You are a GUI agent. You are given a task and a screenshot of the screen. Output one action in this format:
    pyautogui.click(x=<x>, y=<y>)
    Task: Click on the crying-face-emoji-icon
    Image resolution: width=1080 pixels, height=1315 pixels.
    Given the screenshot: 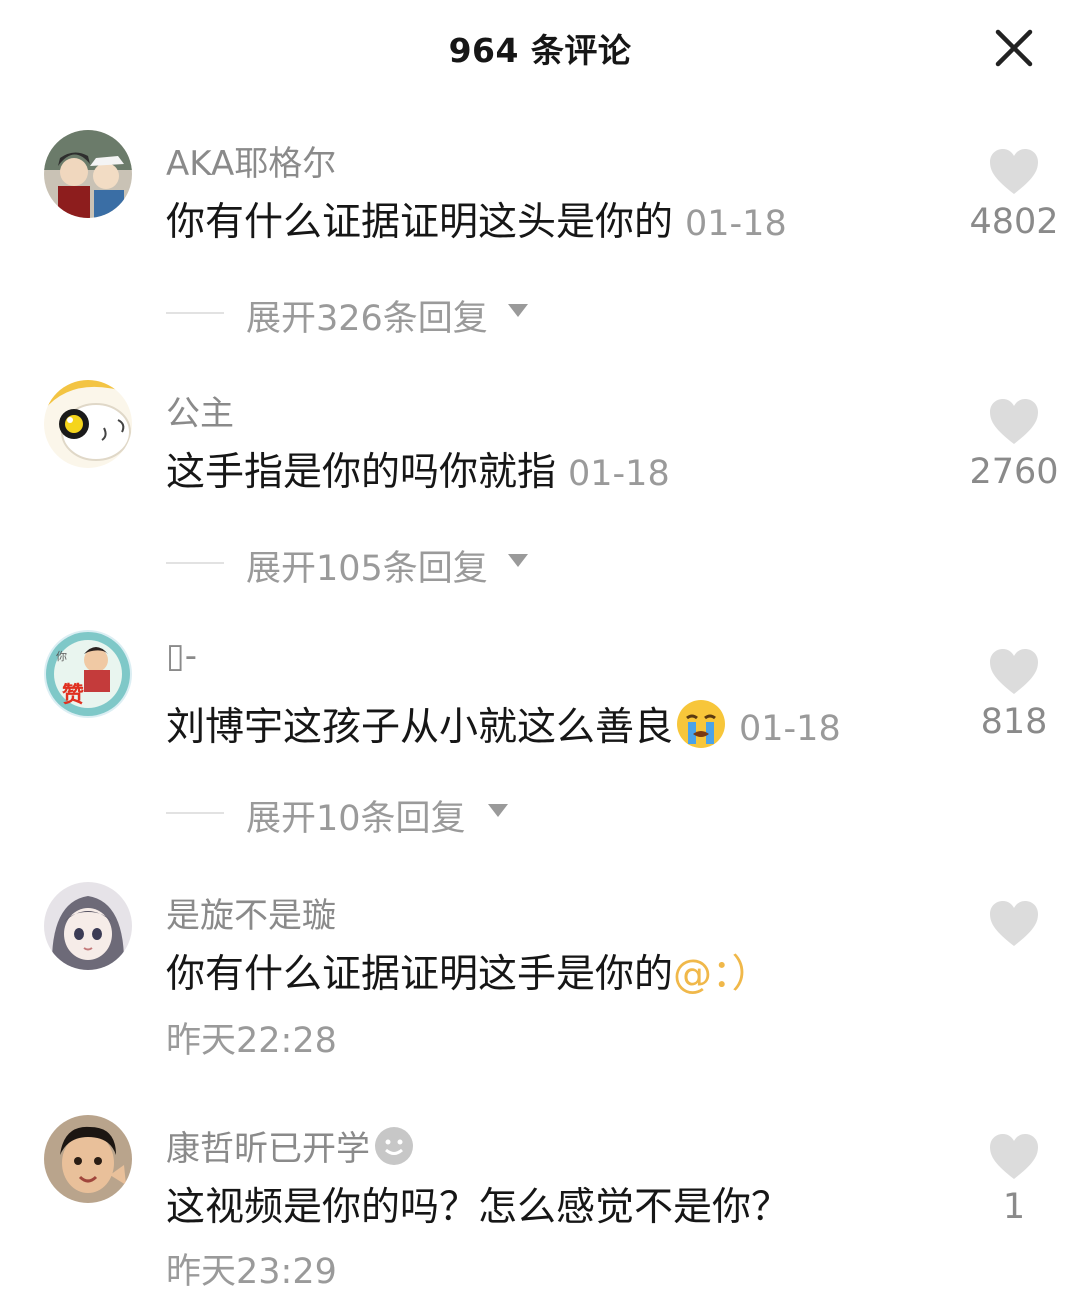 What is the action you would take?
    pyautogui.click(x=701, y=724)
    